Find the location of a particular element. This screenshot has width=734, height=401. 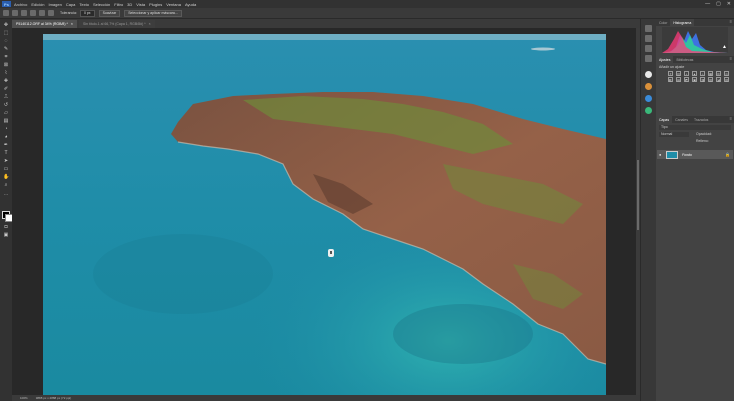

more-tools-icon: ⋯ is located at coordinates (6, 195).